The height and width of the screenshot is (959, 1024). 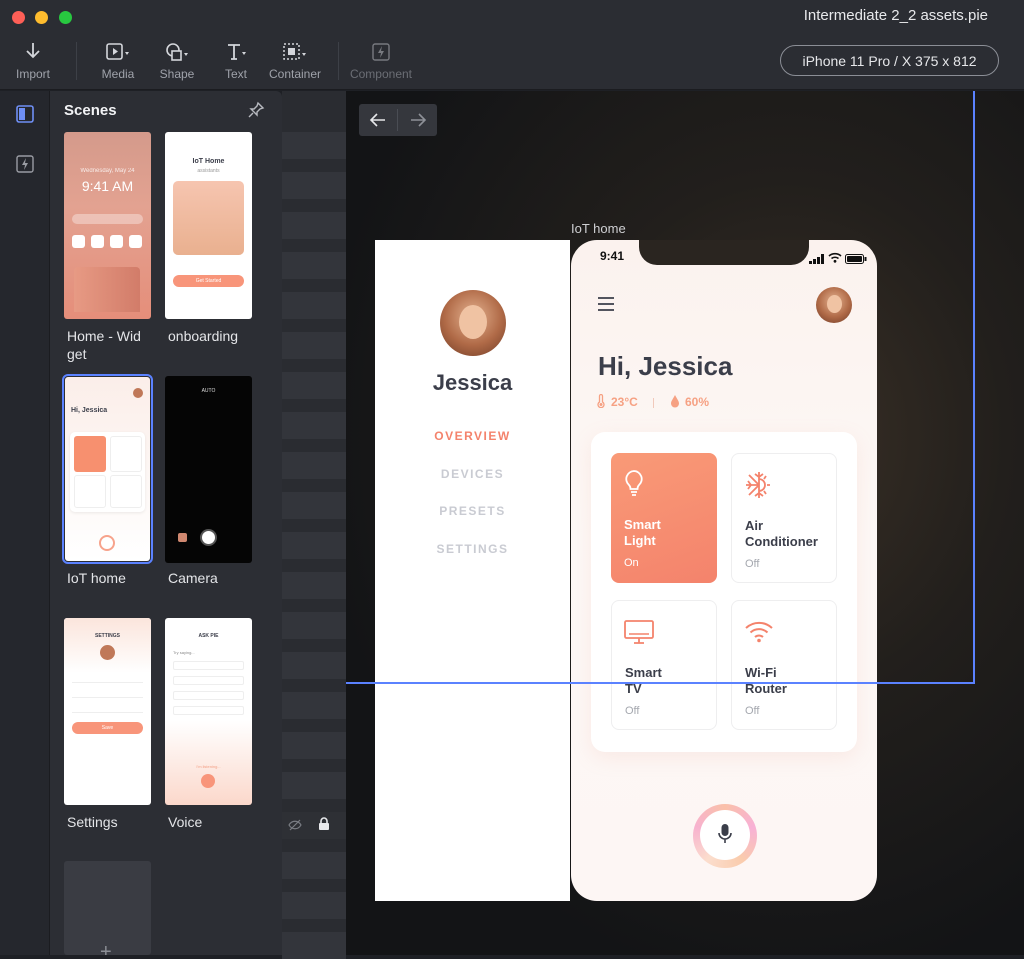 What do you see at coordinates (784, 518) in the screenshot?
I see `device-card-air-conditioner: Air Conditioner Off` at bounding box center [784, 518].